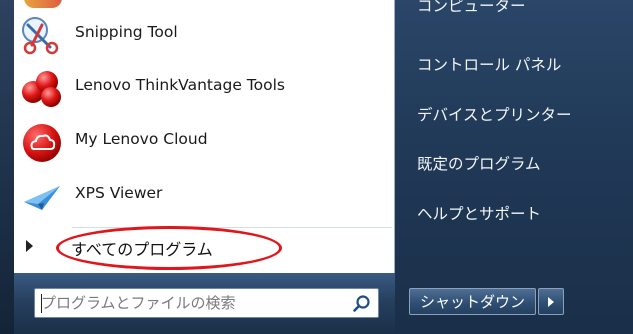  Describe the element at coordinates (204, 36) in the screenshot. I see `program-item-snipping-tool: Snipping Tool` at that location.